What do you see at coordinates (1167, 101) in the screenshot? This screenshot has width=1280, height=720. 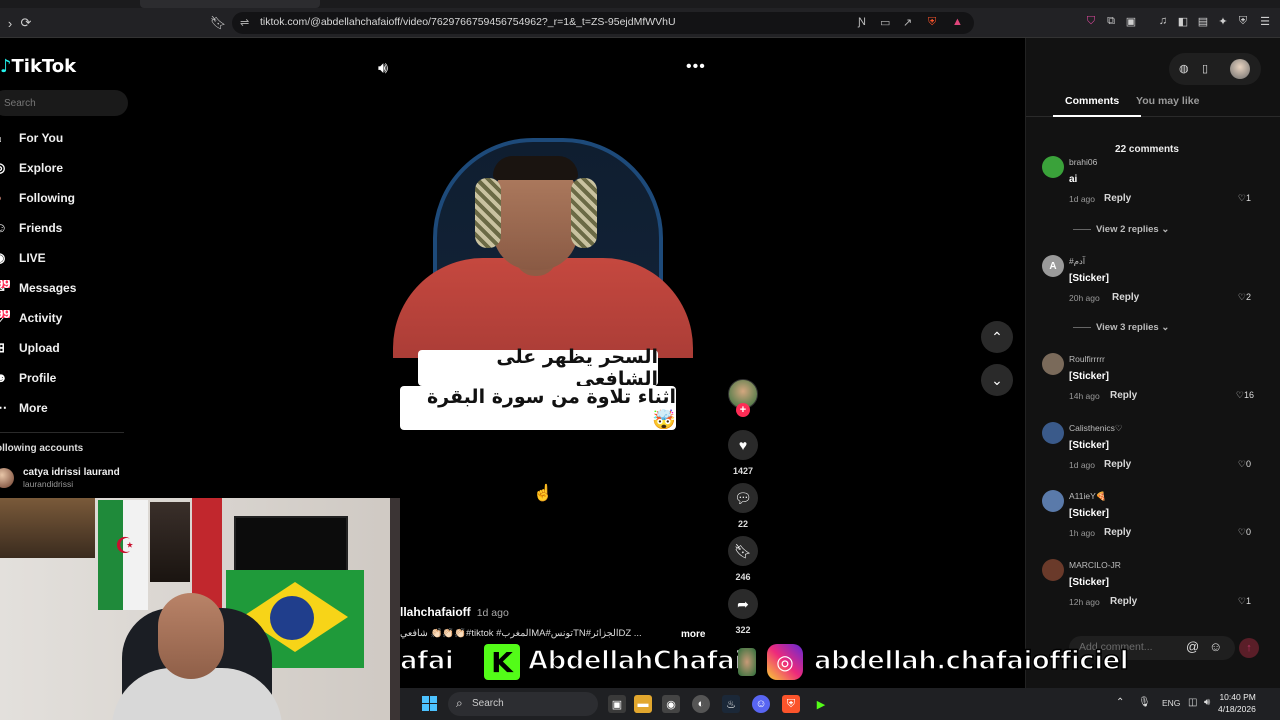 I see `tab-you-may-like: You may like` at bounding box center [1167, 101].